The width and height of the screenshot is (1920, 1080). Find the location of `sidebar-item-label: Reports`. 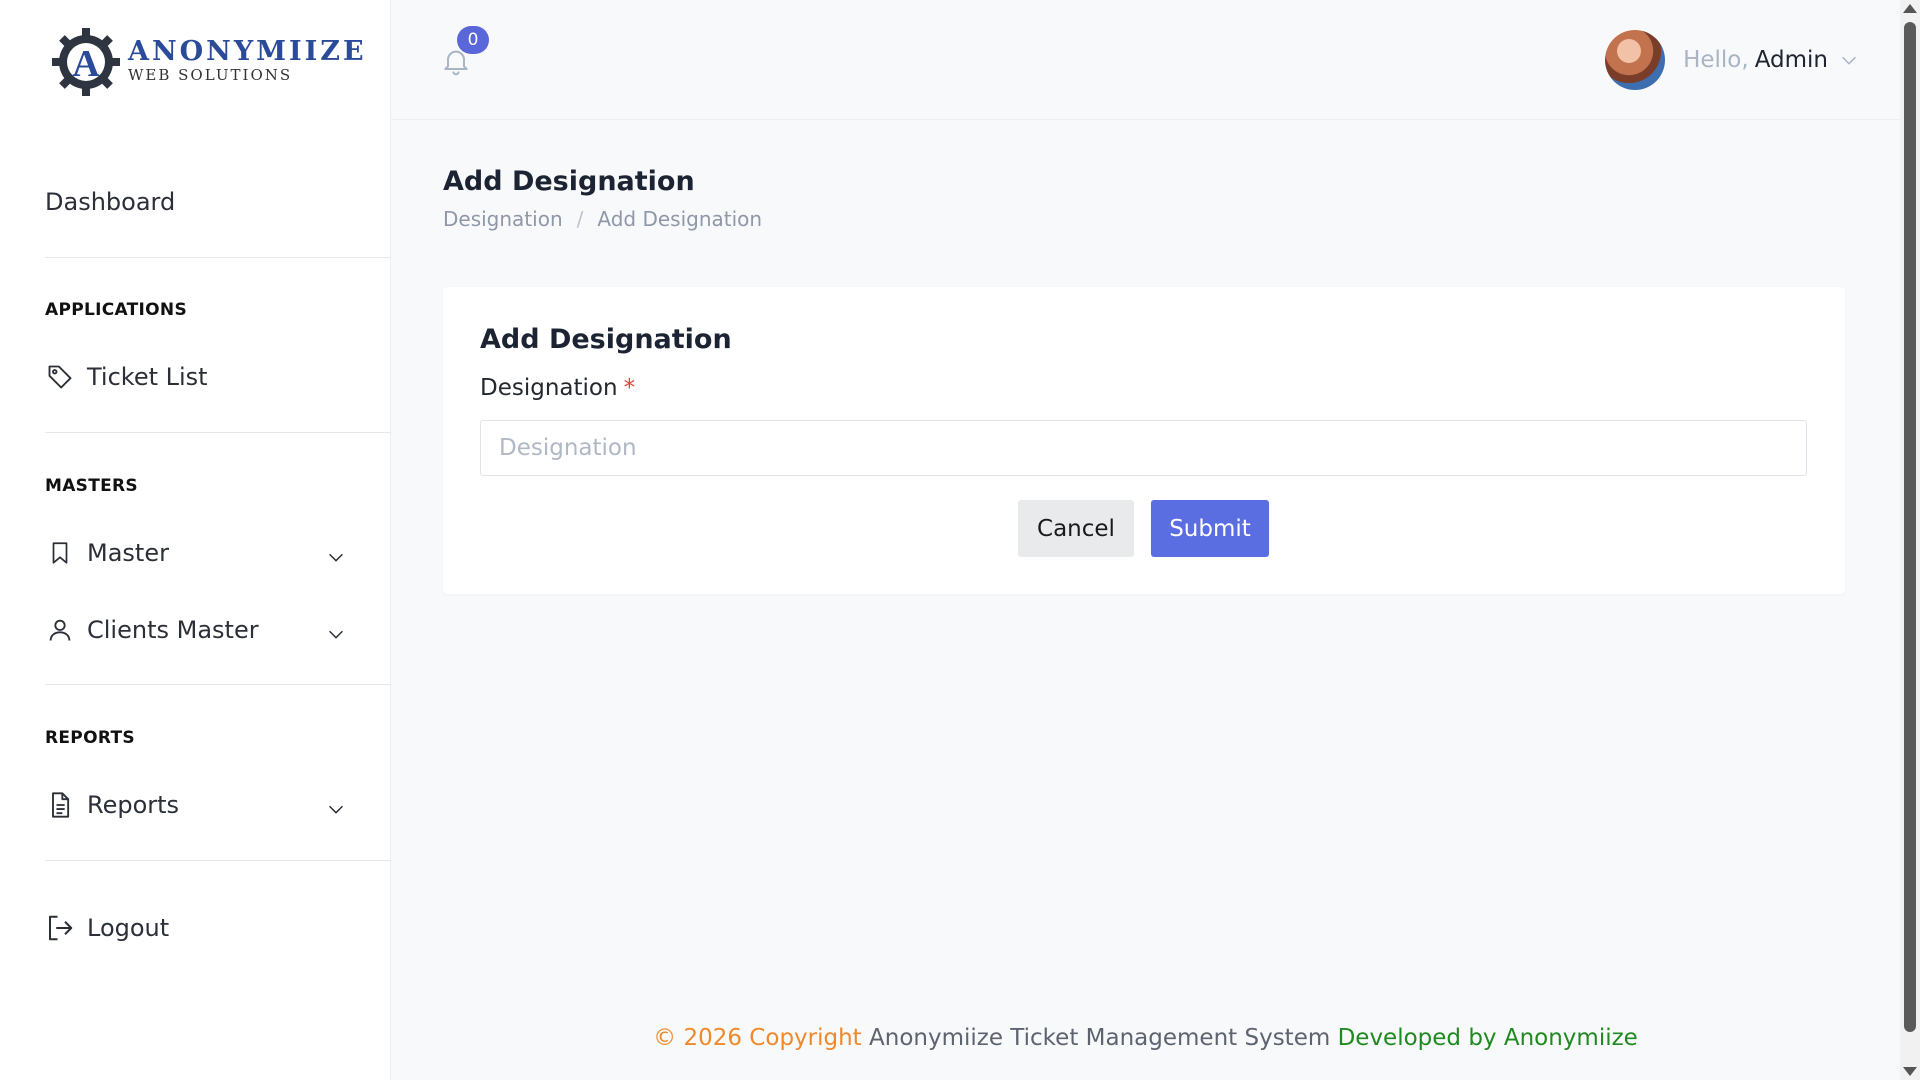

sidebar-item-label: Reports is located at coordinates (133, 805).